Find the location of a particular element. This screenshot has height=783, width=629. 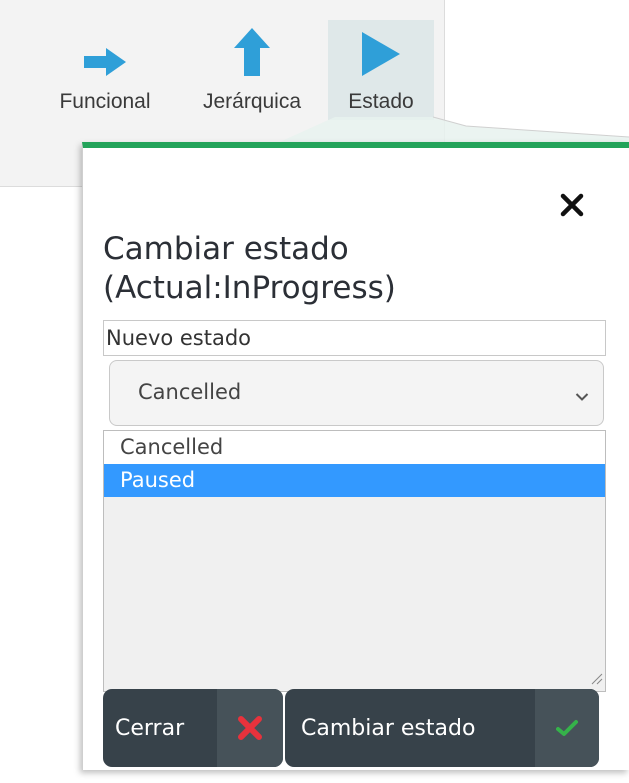

field-label: Nuevo estado is located at coordinates (354, 338).